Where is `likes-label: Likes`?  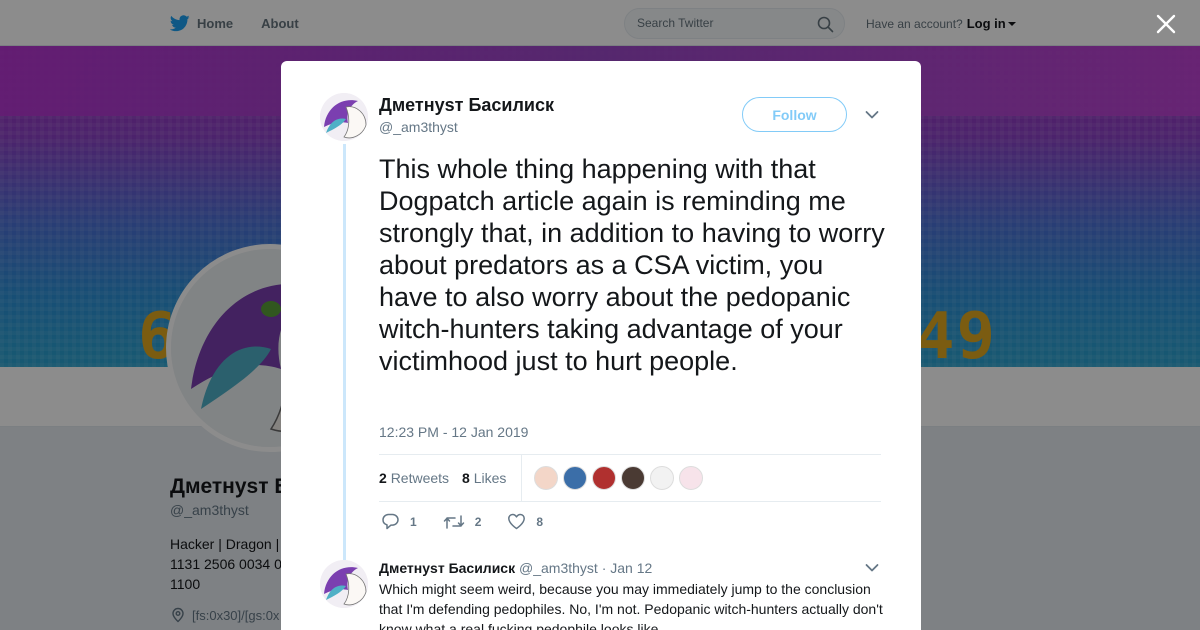
likes-label: Likes is located at coordinates (490, 478).